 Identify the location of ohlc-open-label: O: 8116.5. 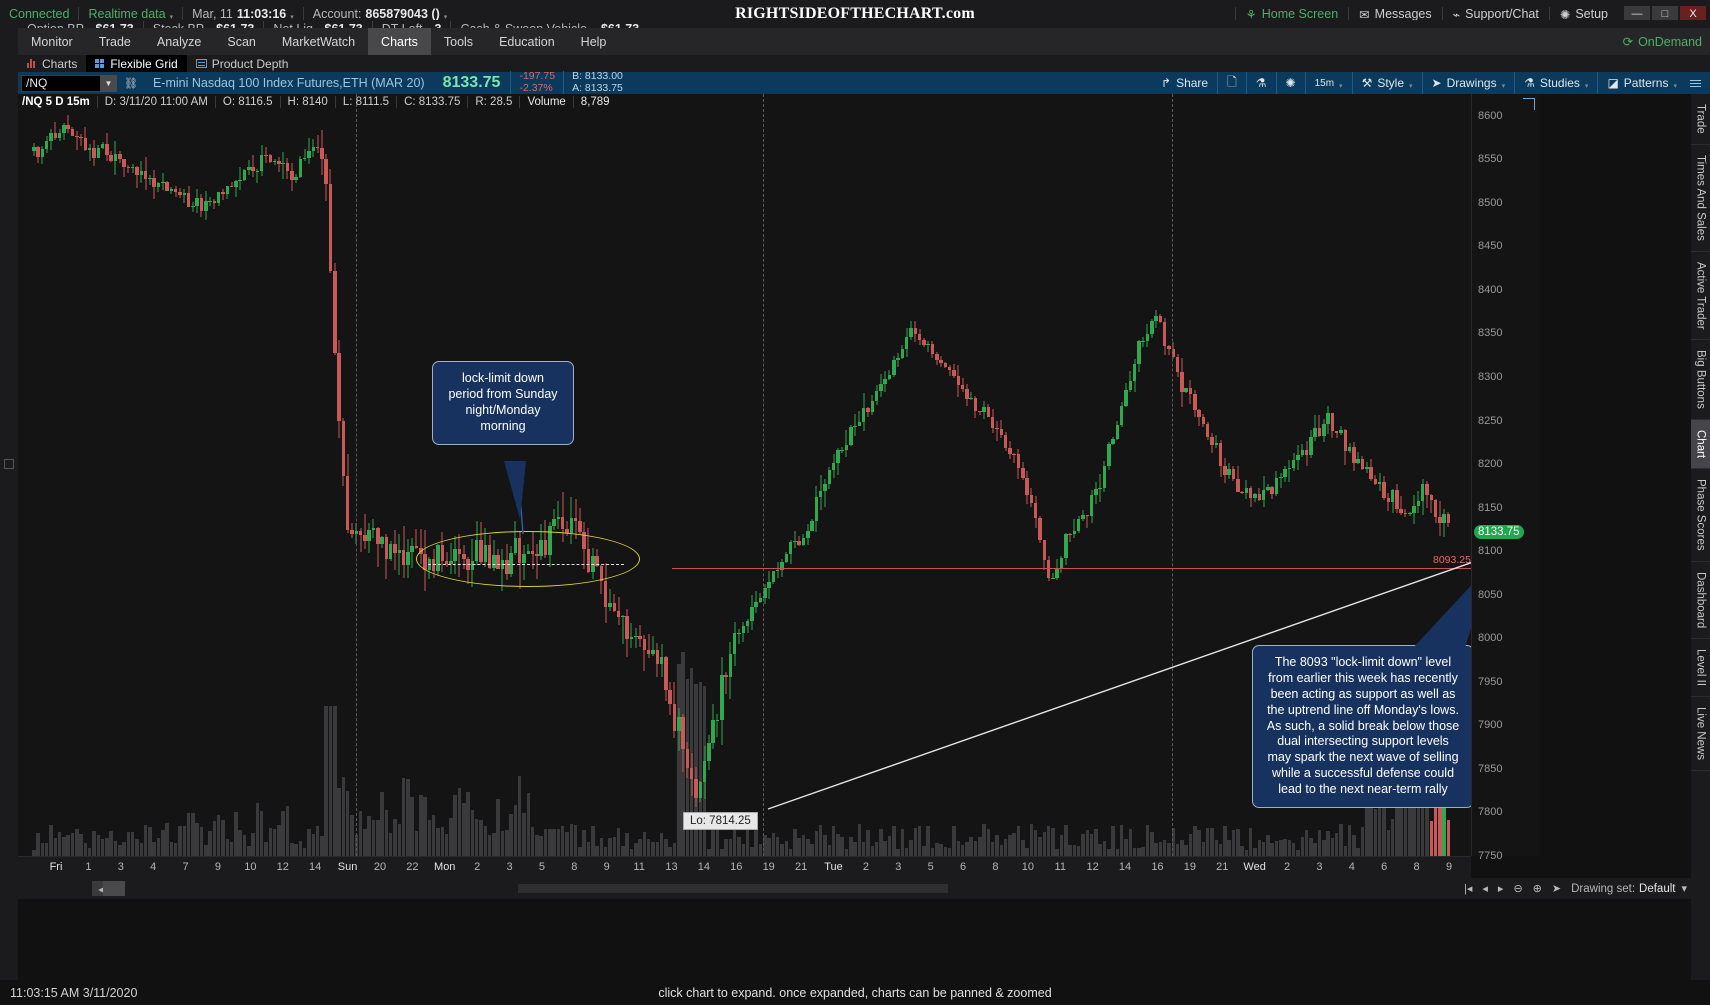
(247, 102).